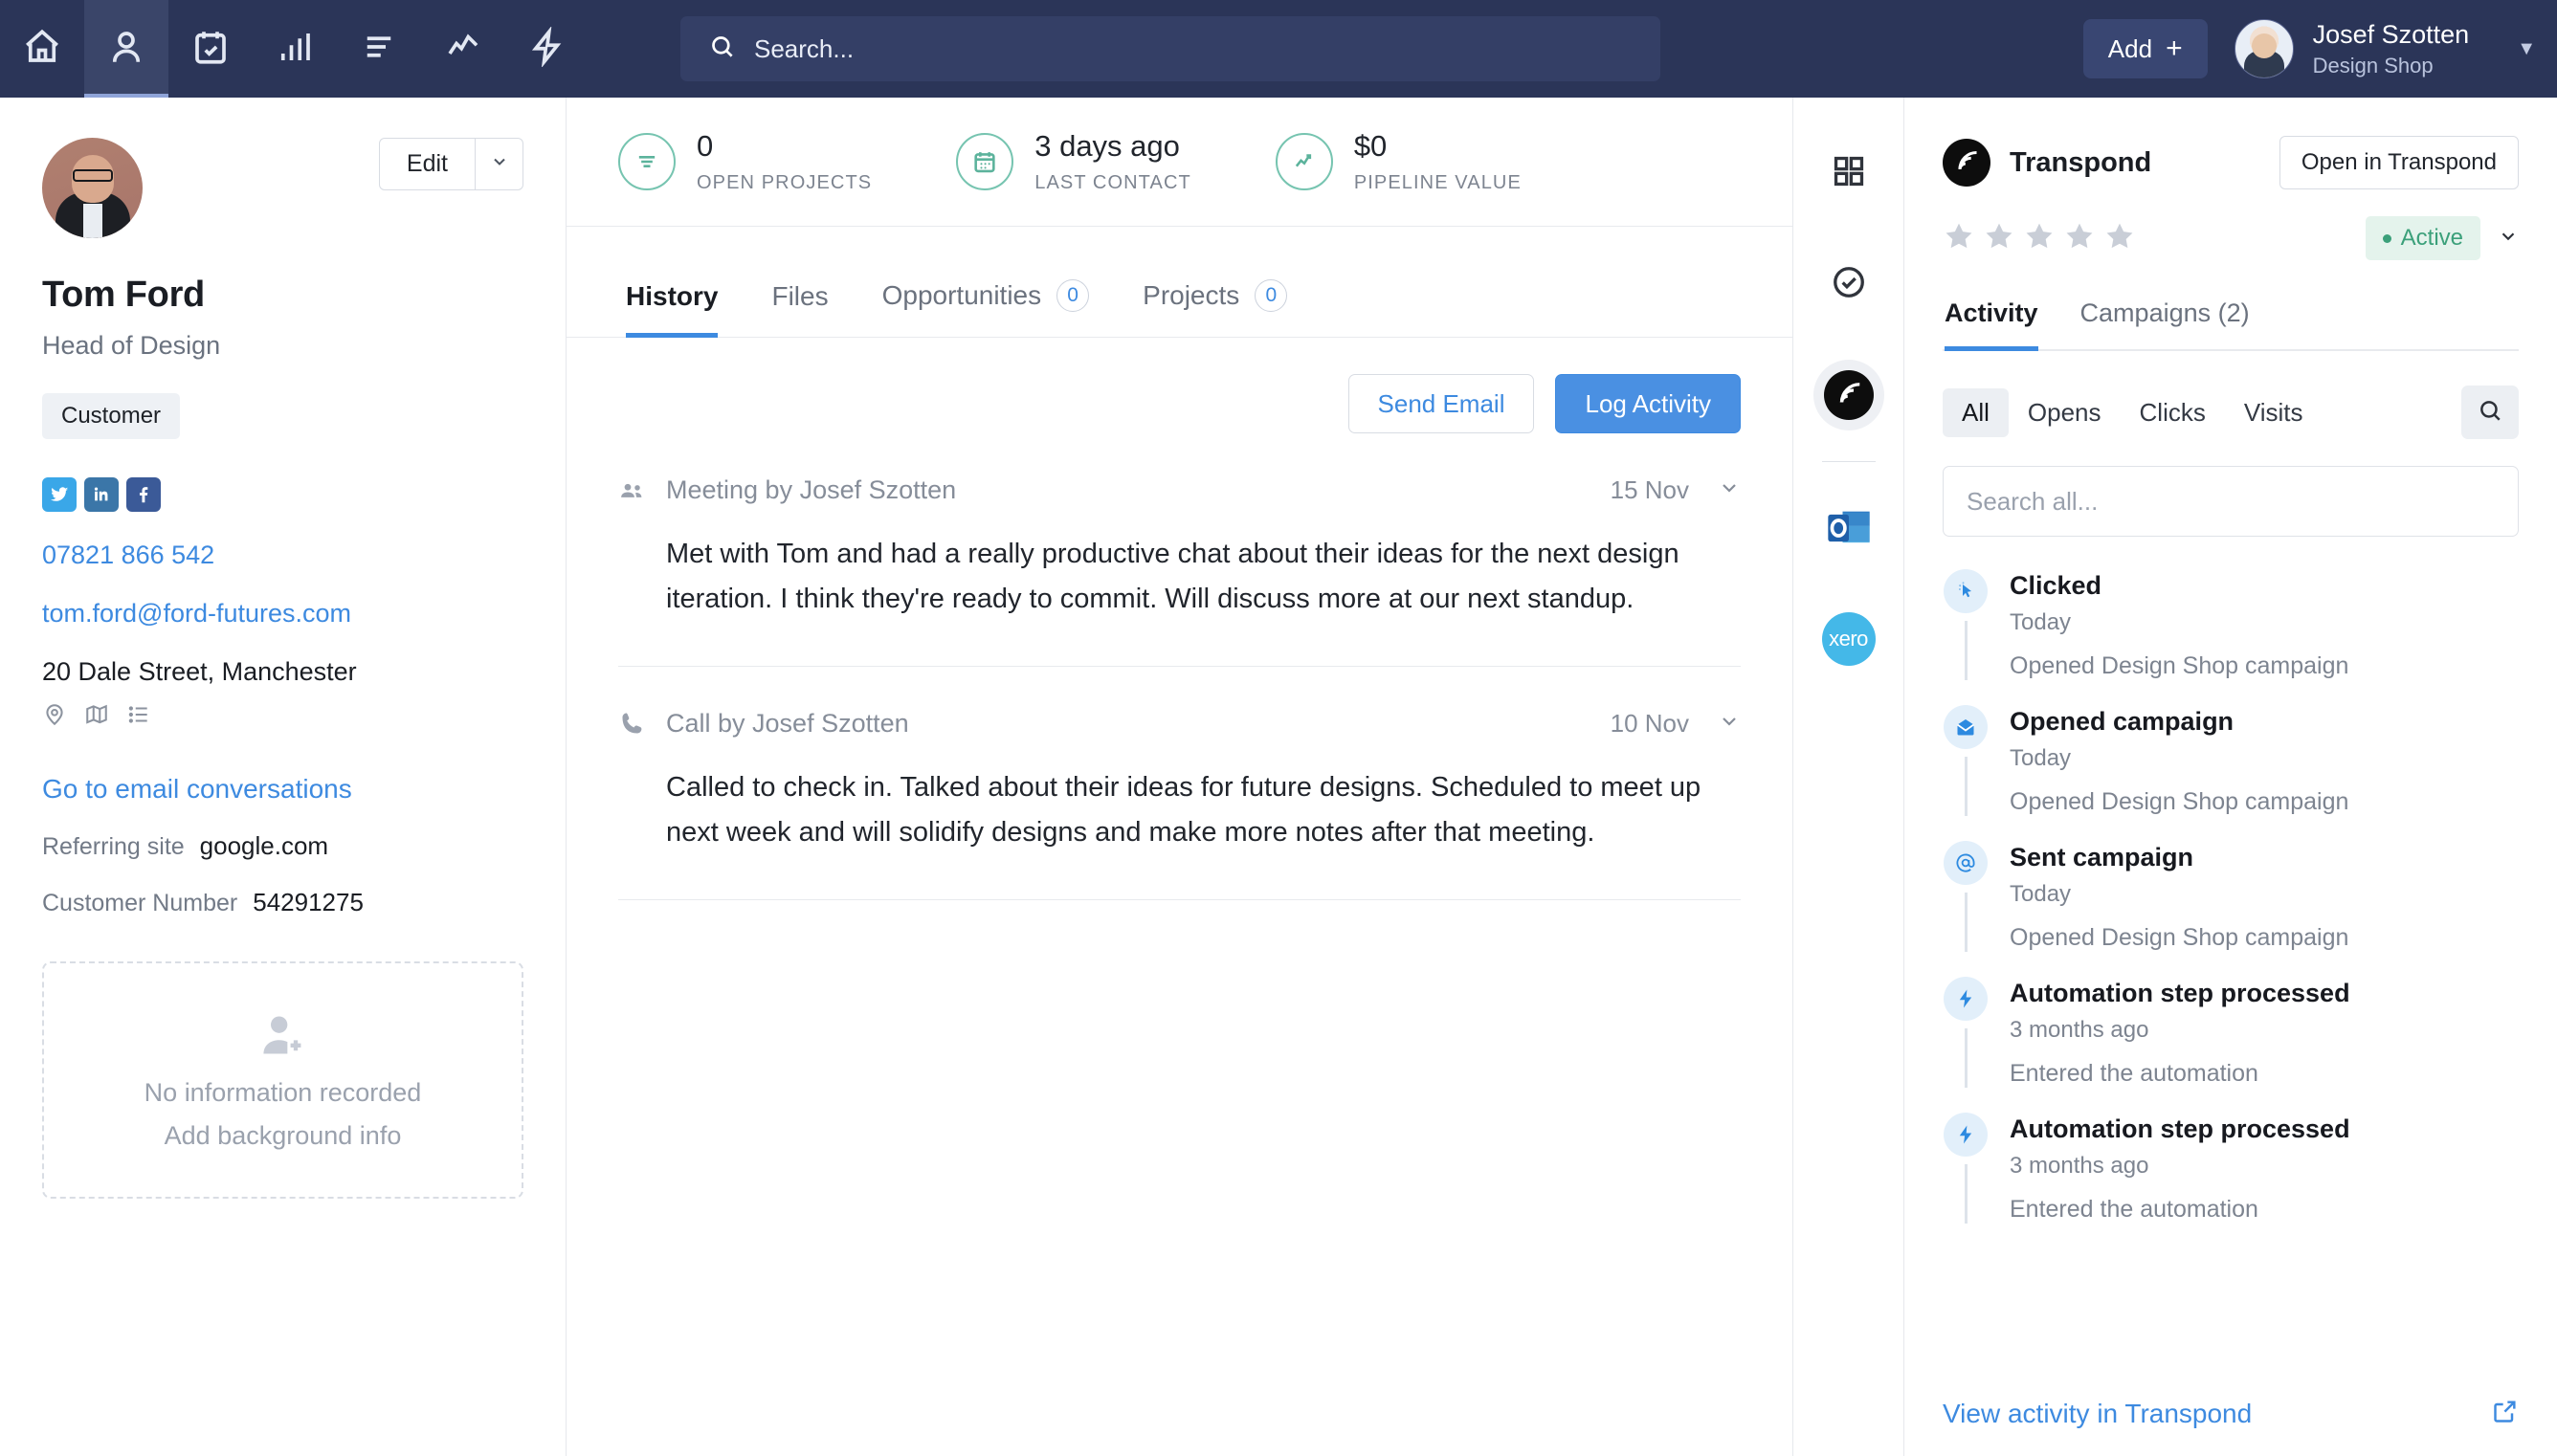  What do you see at coordinates (96, 717) in the screenshot?
I see `map-icon` at bounding box center [96, 717].